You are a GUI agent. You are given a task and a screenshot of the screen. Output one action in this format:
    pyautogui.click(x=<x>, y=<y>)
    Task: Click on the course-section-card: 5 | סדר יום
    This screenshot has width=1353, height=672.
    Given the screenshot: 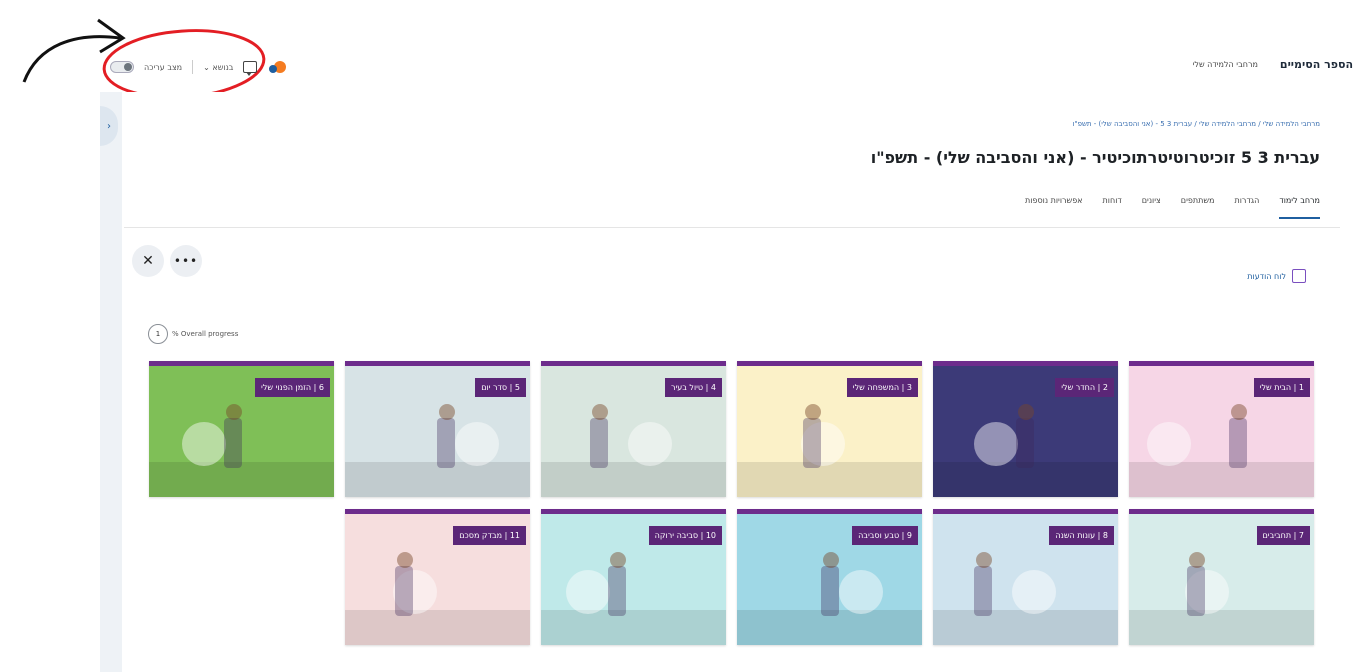 What is the action you would take?
    pyautogui.click(x=437, y=429)
    